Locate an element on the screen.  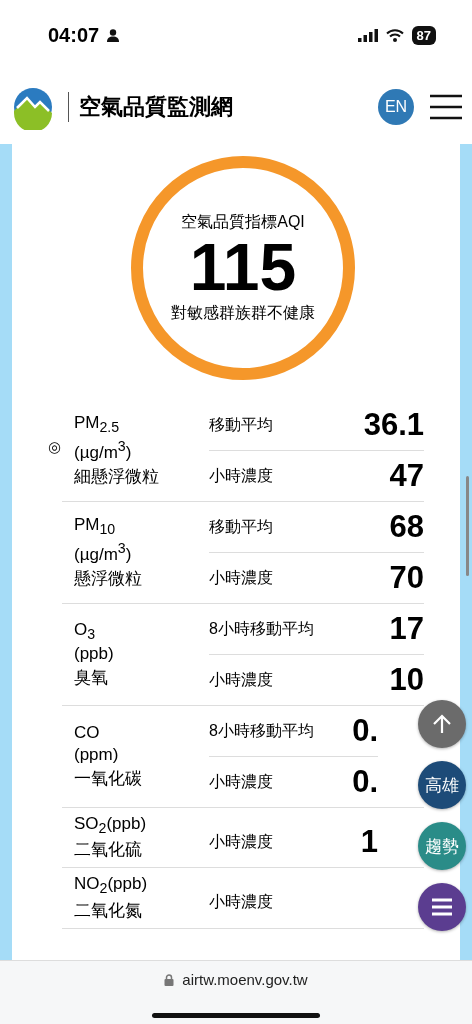
pollutant-name: O$_{3}$ is located at coordinates (85, 631).